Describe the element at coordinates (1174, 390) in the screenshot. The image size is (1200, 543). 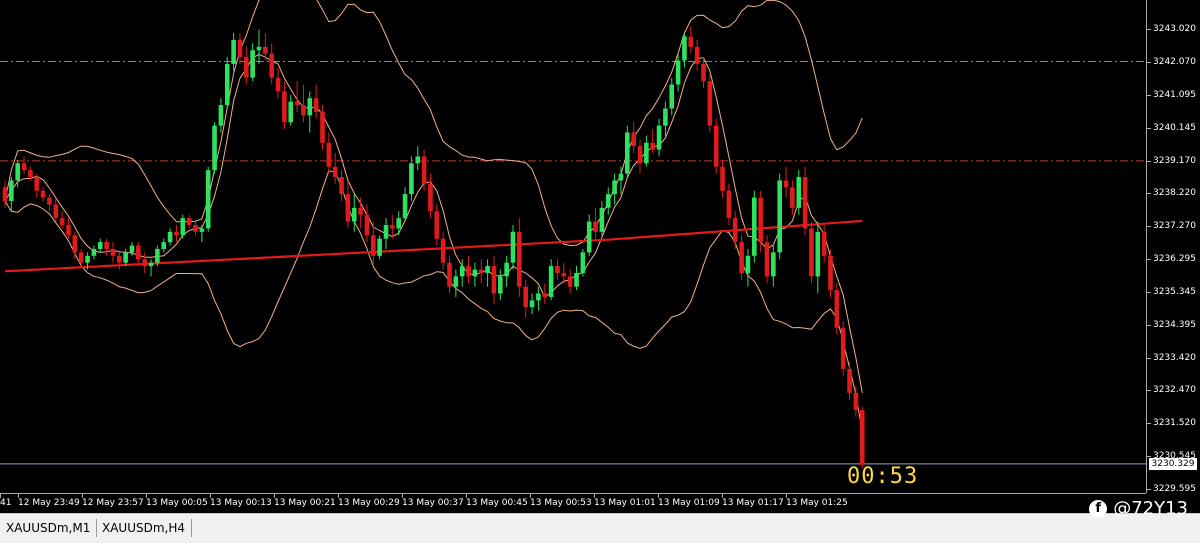
I see `price-tick-label: 3232.470` at that location.